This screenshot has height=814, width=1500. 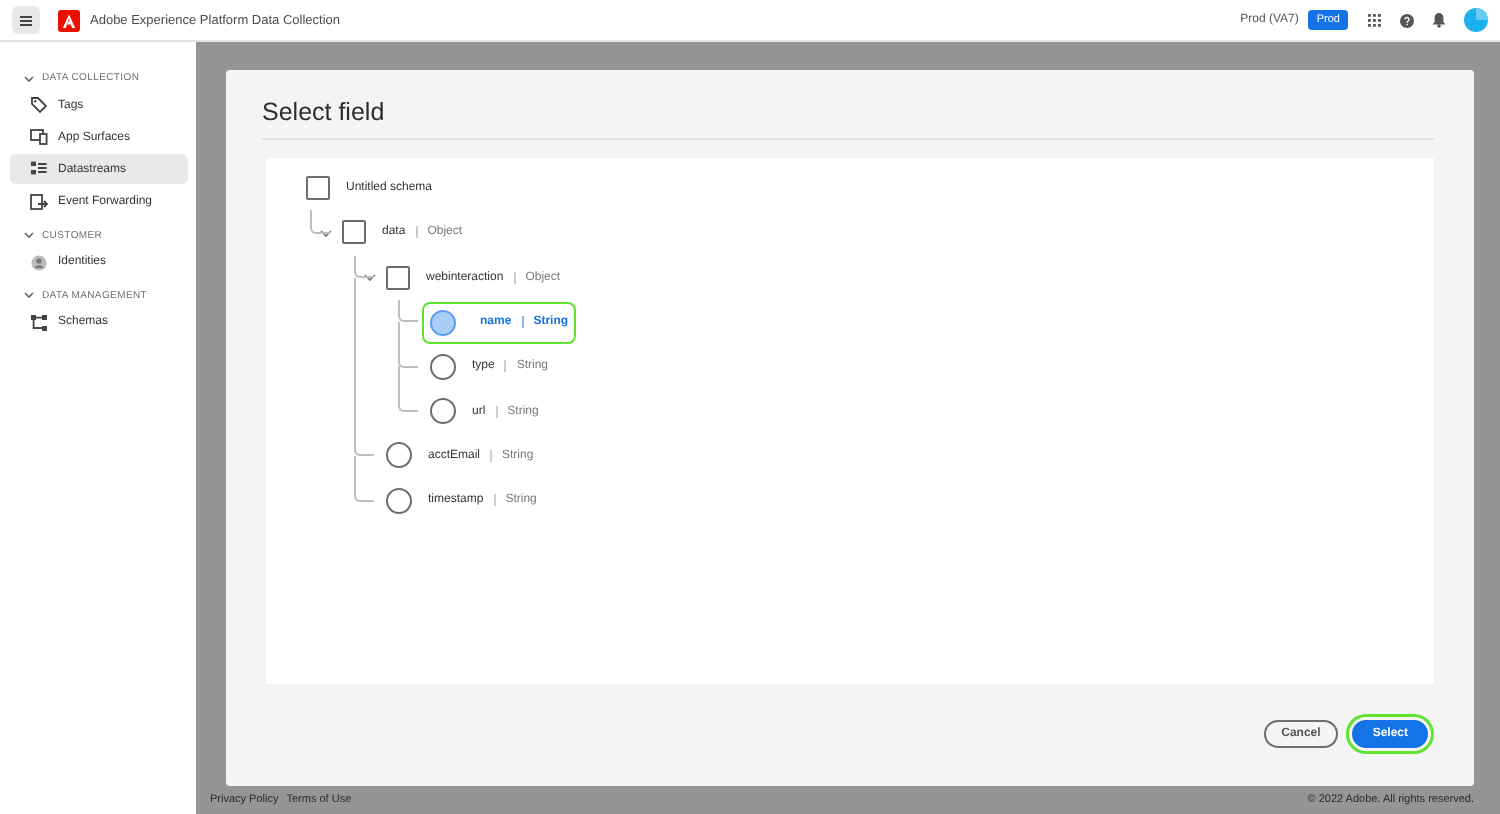 What do you see at coordinates (39, 105) in the screenshot?
I see `tag-icon` at bounding box center [39, 105].